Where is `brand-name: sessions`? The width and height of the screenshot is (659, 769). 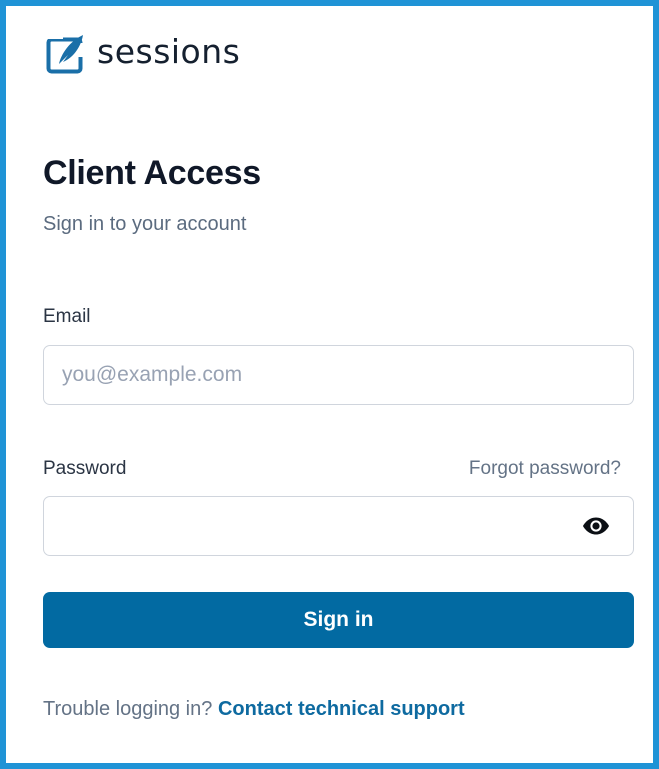 brand-name: sessions is located at coordinates (169, 51).